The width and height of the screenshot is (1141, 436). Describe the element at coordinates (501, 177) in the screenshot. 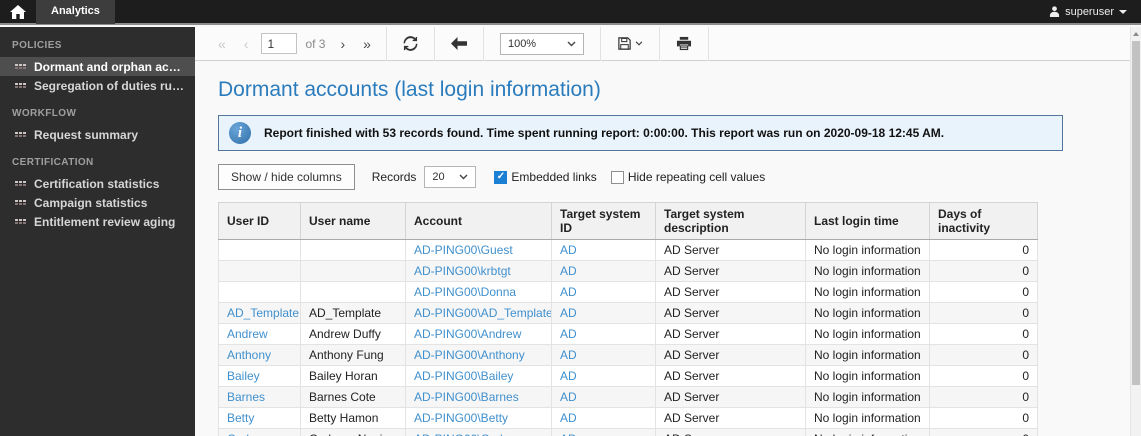

I see `embedded-links-checkbox` at that location.